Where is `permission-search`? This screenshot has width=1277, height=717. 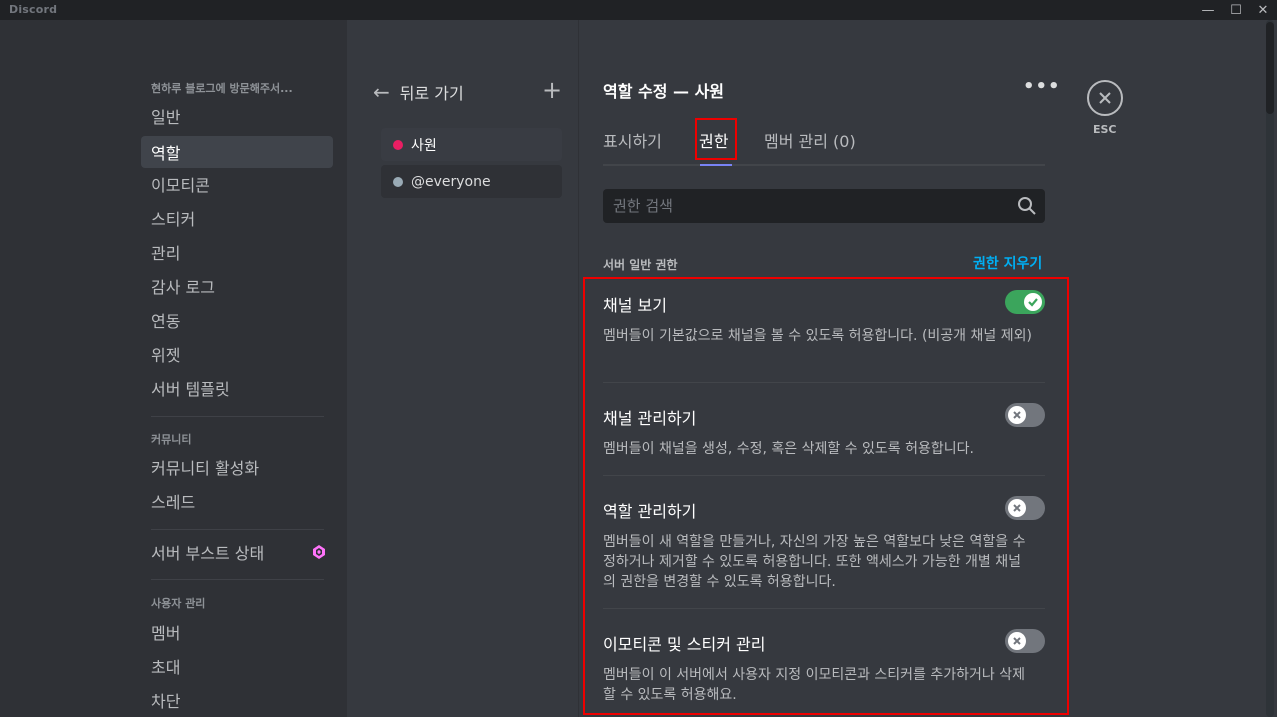 permission-search is located at coordinates (824, 206).